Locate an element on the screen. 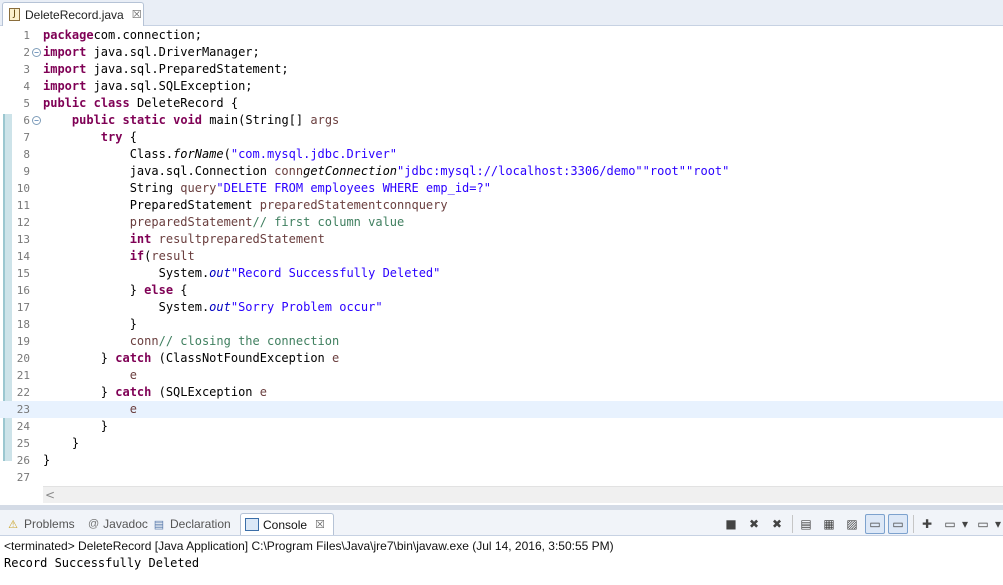 The image size is (1003, 585). editor-tab-deleterecord: J DeleteRecord.java ☒ is located at coordinates (73, 14).